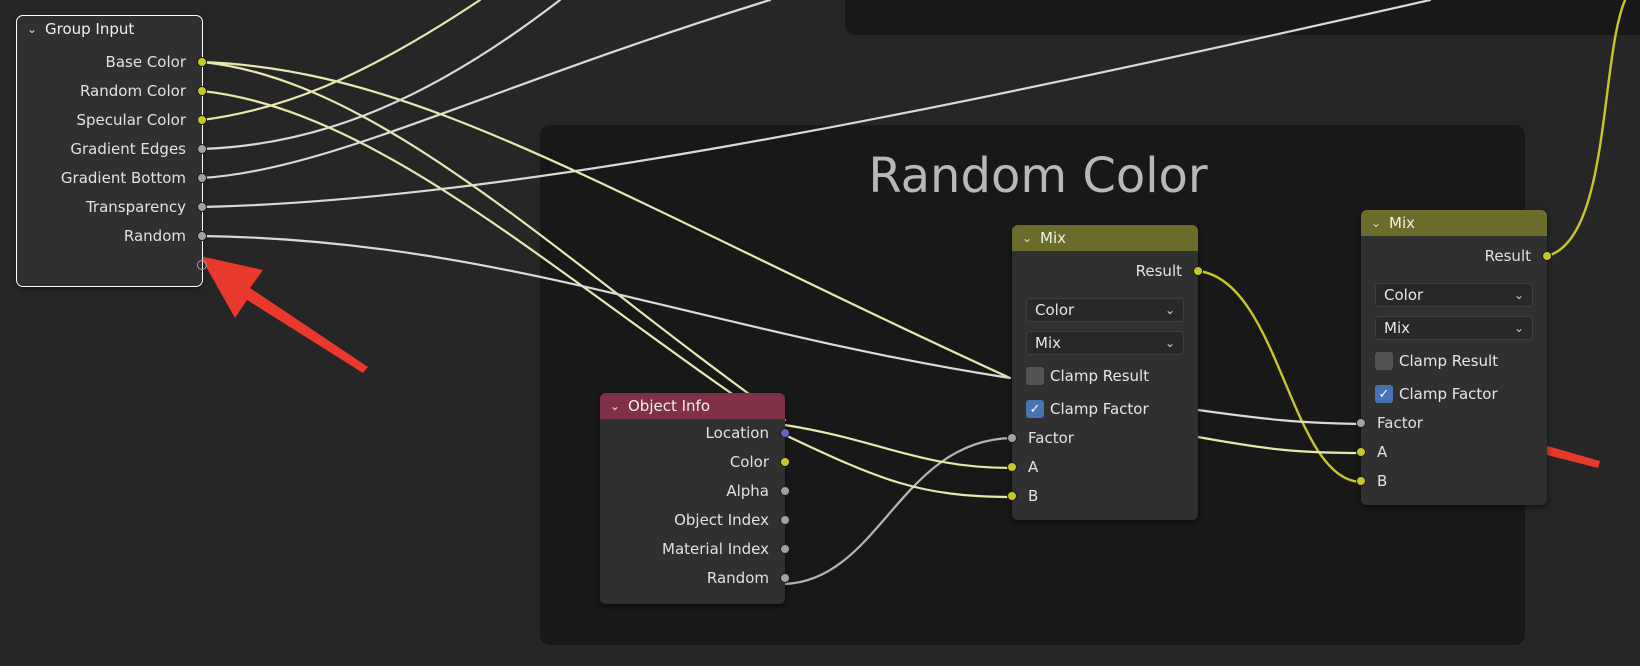 This screenshot has height=666, width=1640. What do you see at coordinates (1454, 223) in the screenshot?
I see `mix-node-2-header: ⌄ Mix` at bounding box center [1454, 223].